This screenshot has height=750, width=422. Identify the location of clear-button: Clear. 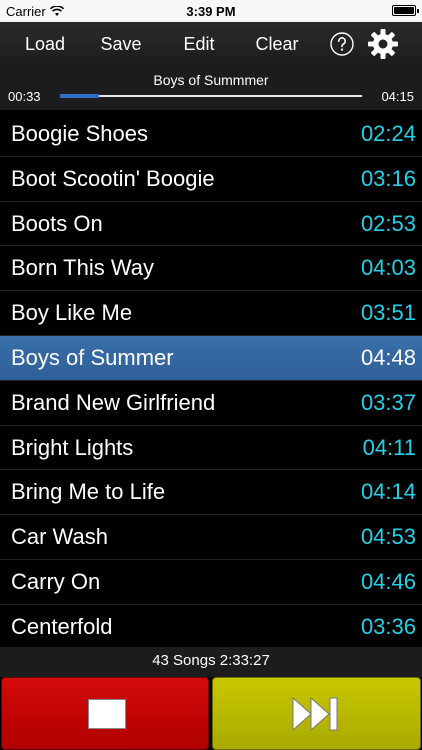
(277, 44).